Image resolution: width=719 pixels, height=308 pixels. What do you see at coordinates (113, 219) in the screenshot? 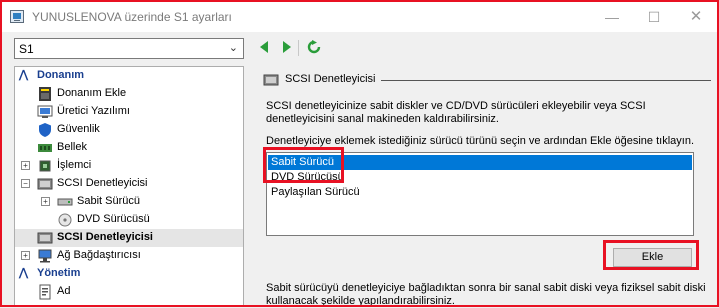
I see `tree-item-label: DVD Sürücüsü` at bounding box center [113, 219].